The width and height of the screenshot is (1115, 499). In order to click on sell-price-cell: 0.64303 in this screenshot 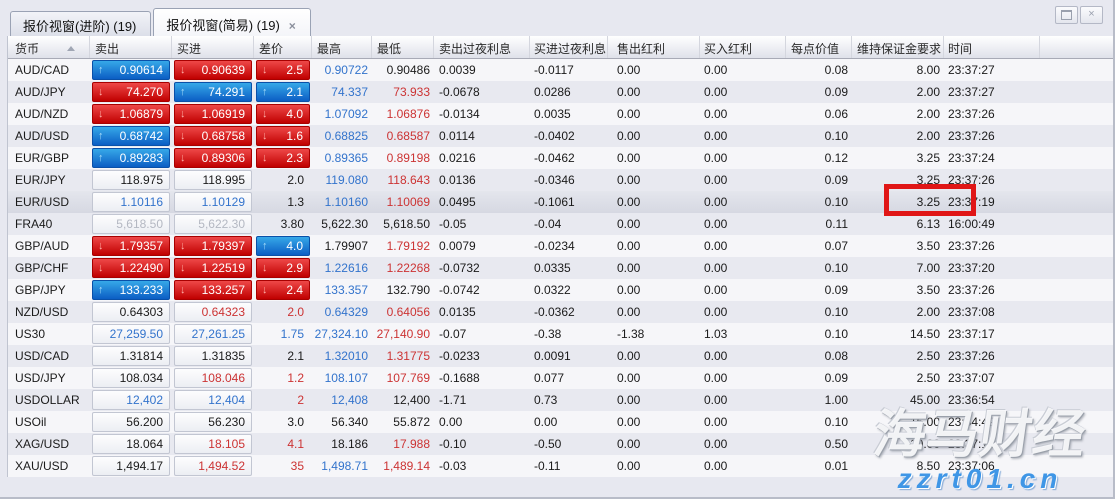, I will do `click(131, 312)`.